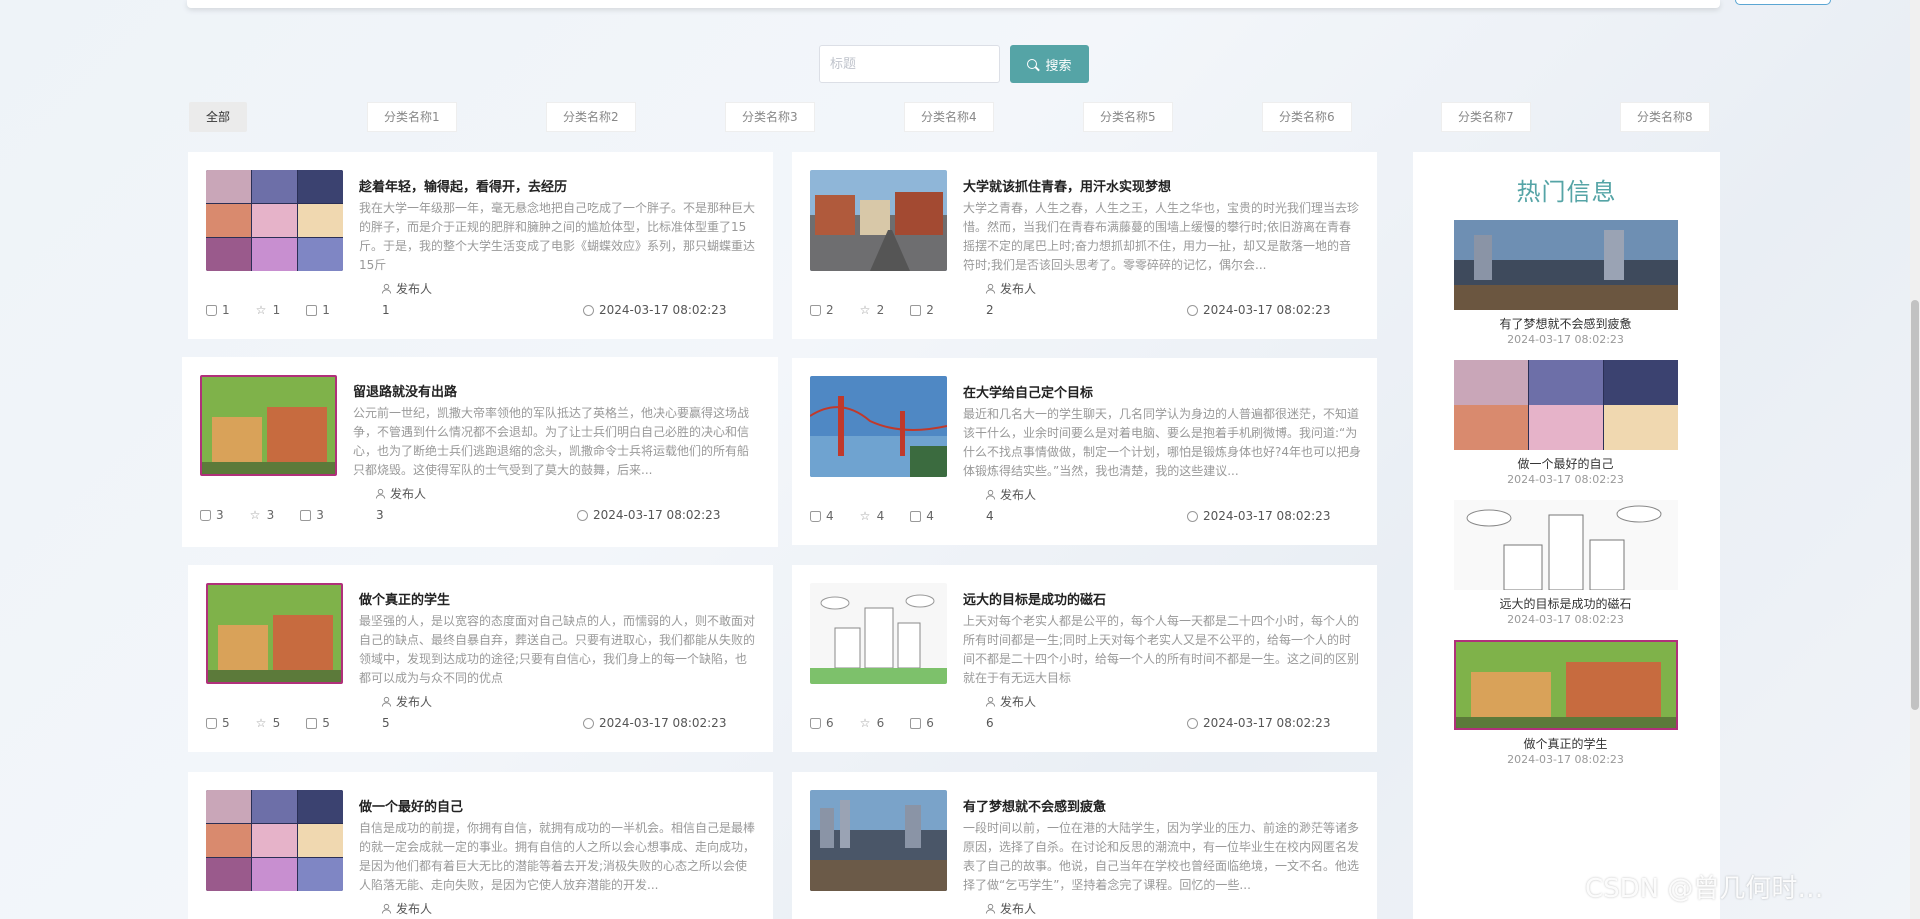 The image size is (1920, 919). What do you see at coordinates (386, 701) in the screenshot?
I see `user-icon` at bounding box center [386, 701].